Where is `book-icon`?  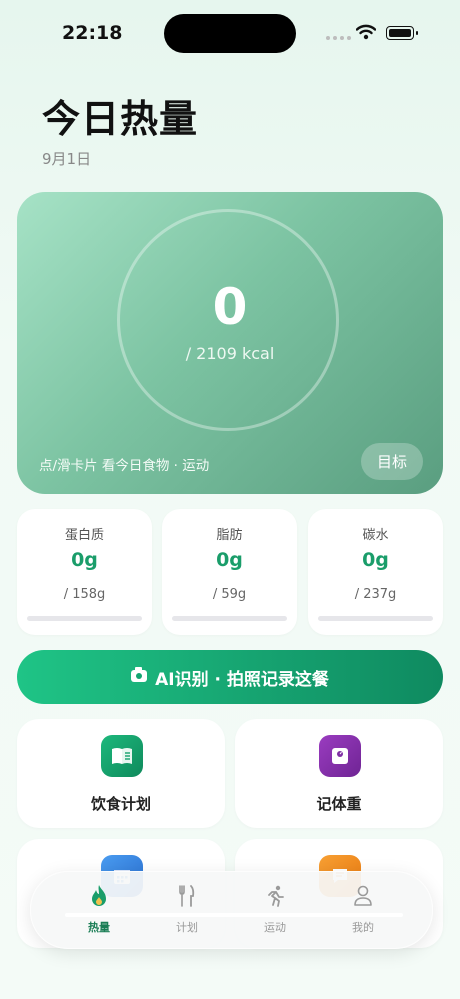 book-icon is located at coordinates (122, 756).